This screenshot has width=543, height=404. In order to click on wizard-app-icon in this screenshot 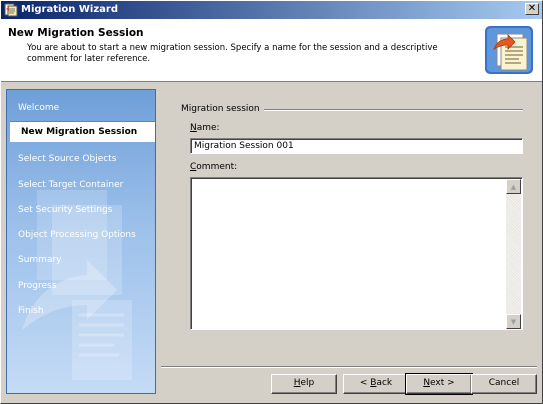, I will do `click(11, 10)`.